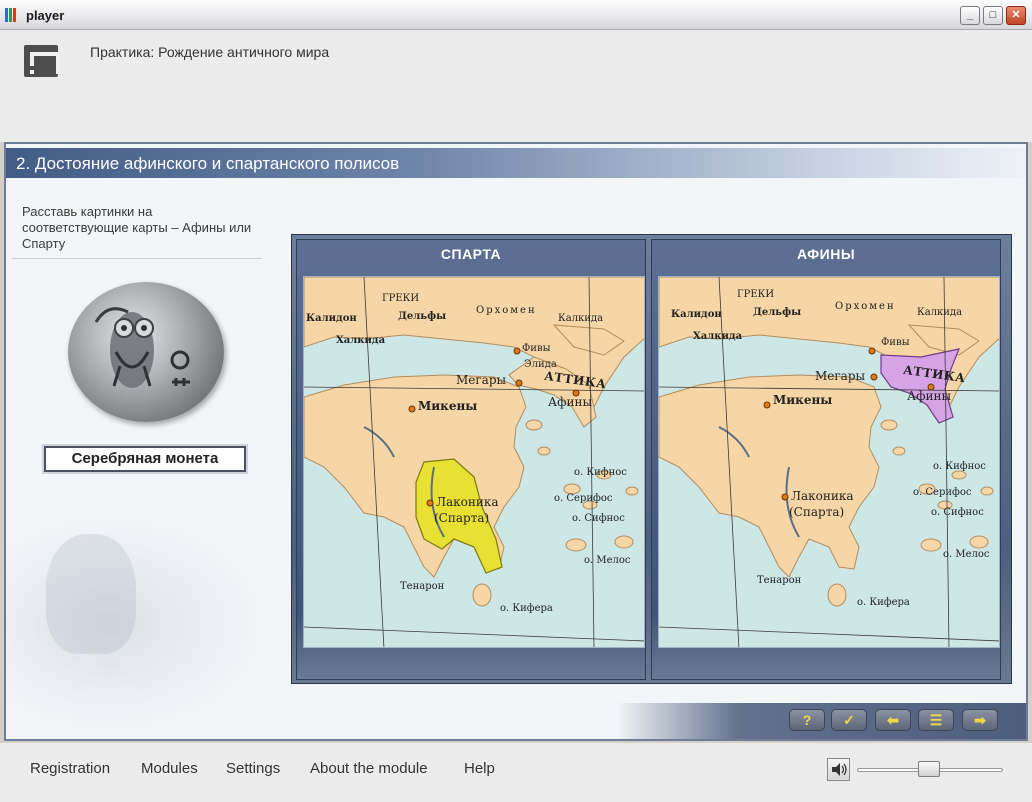  What do you see at coordinates (471, 254) in the screenshot?
I see `sparta-panel-title: СПАРТА` at bounding box center [471, 254].